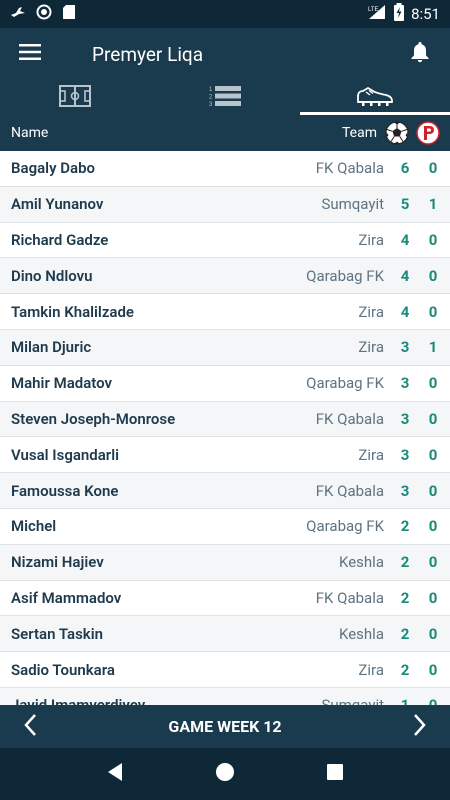  I want to click on next-week-button, so click(420, 726).